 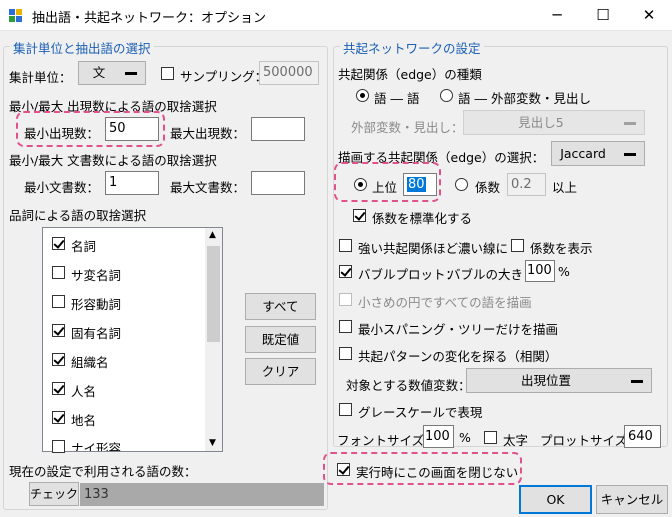 I want to click on standardize-checkbox, so click(x=359, y=215).